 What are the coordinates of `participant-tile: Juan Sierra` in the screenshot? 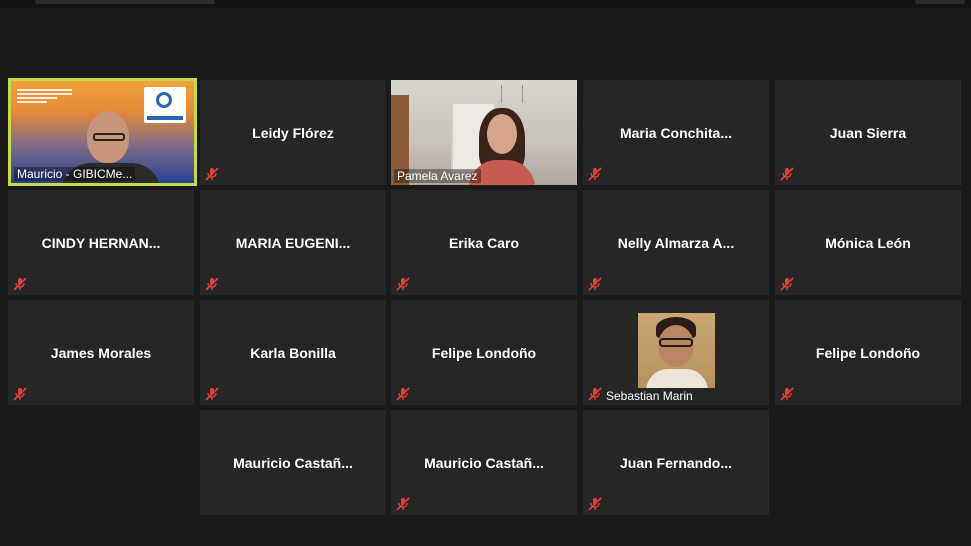 It's located at (868, 132).